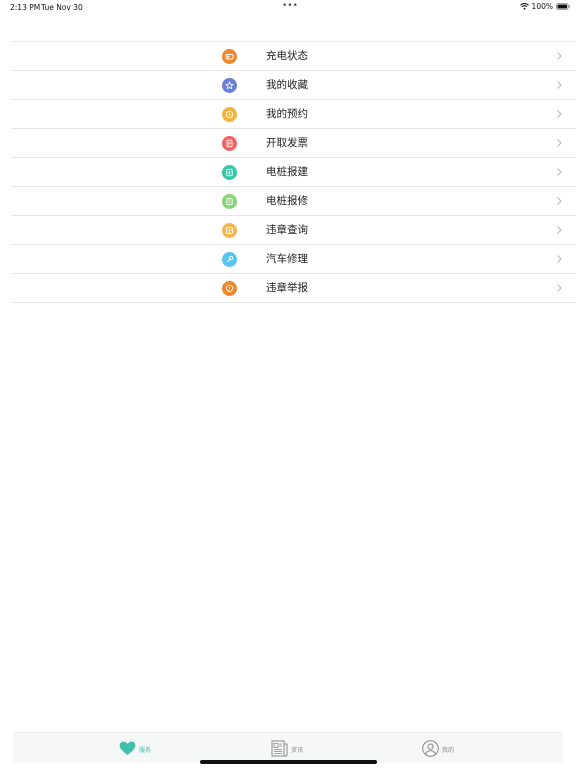 This screenshot has width=576, height=768. I want to click on menu-item-charger-installation: 电桩报建, so click(293, 172).